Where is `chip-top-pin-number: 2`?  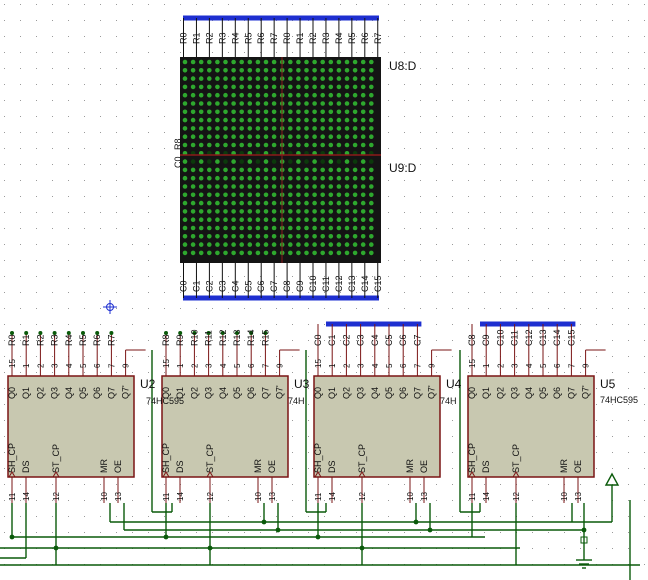
chip-top-pin-number: 2 is located at coordinates (40, 365).